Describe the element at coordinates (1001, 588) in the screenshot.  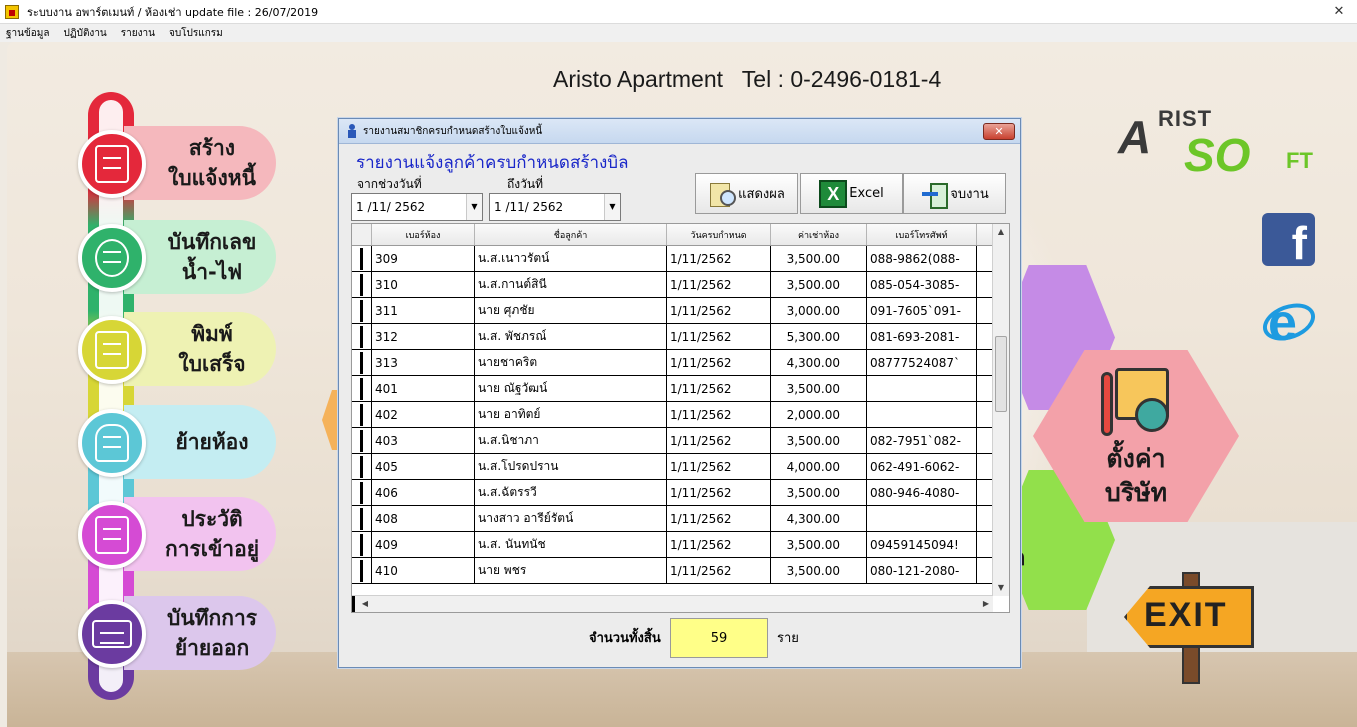
I see `scroll-down-icon: ▼` at that location.